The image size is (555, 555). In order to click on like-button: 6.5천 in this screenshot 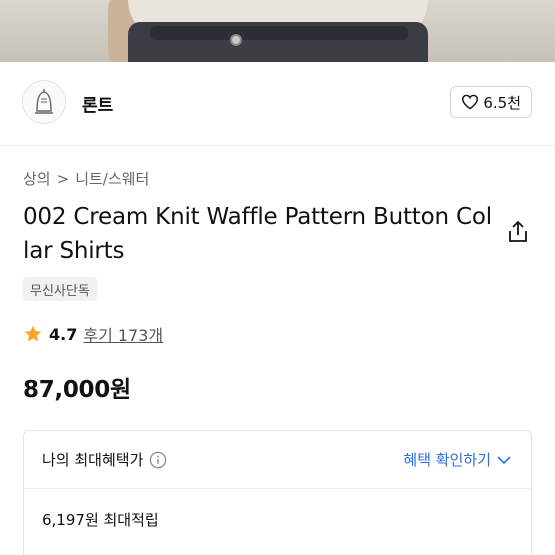, I will do `click(491, 102)`.